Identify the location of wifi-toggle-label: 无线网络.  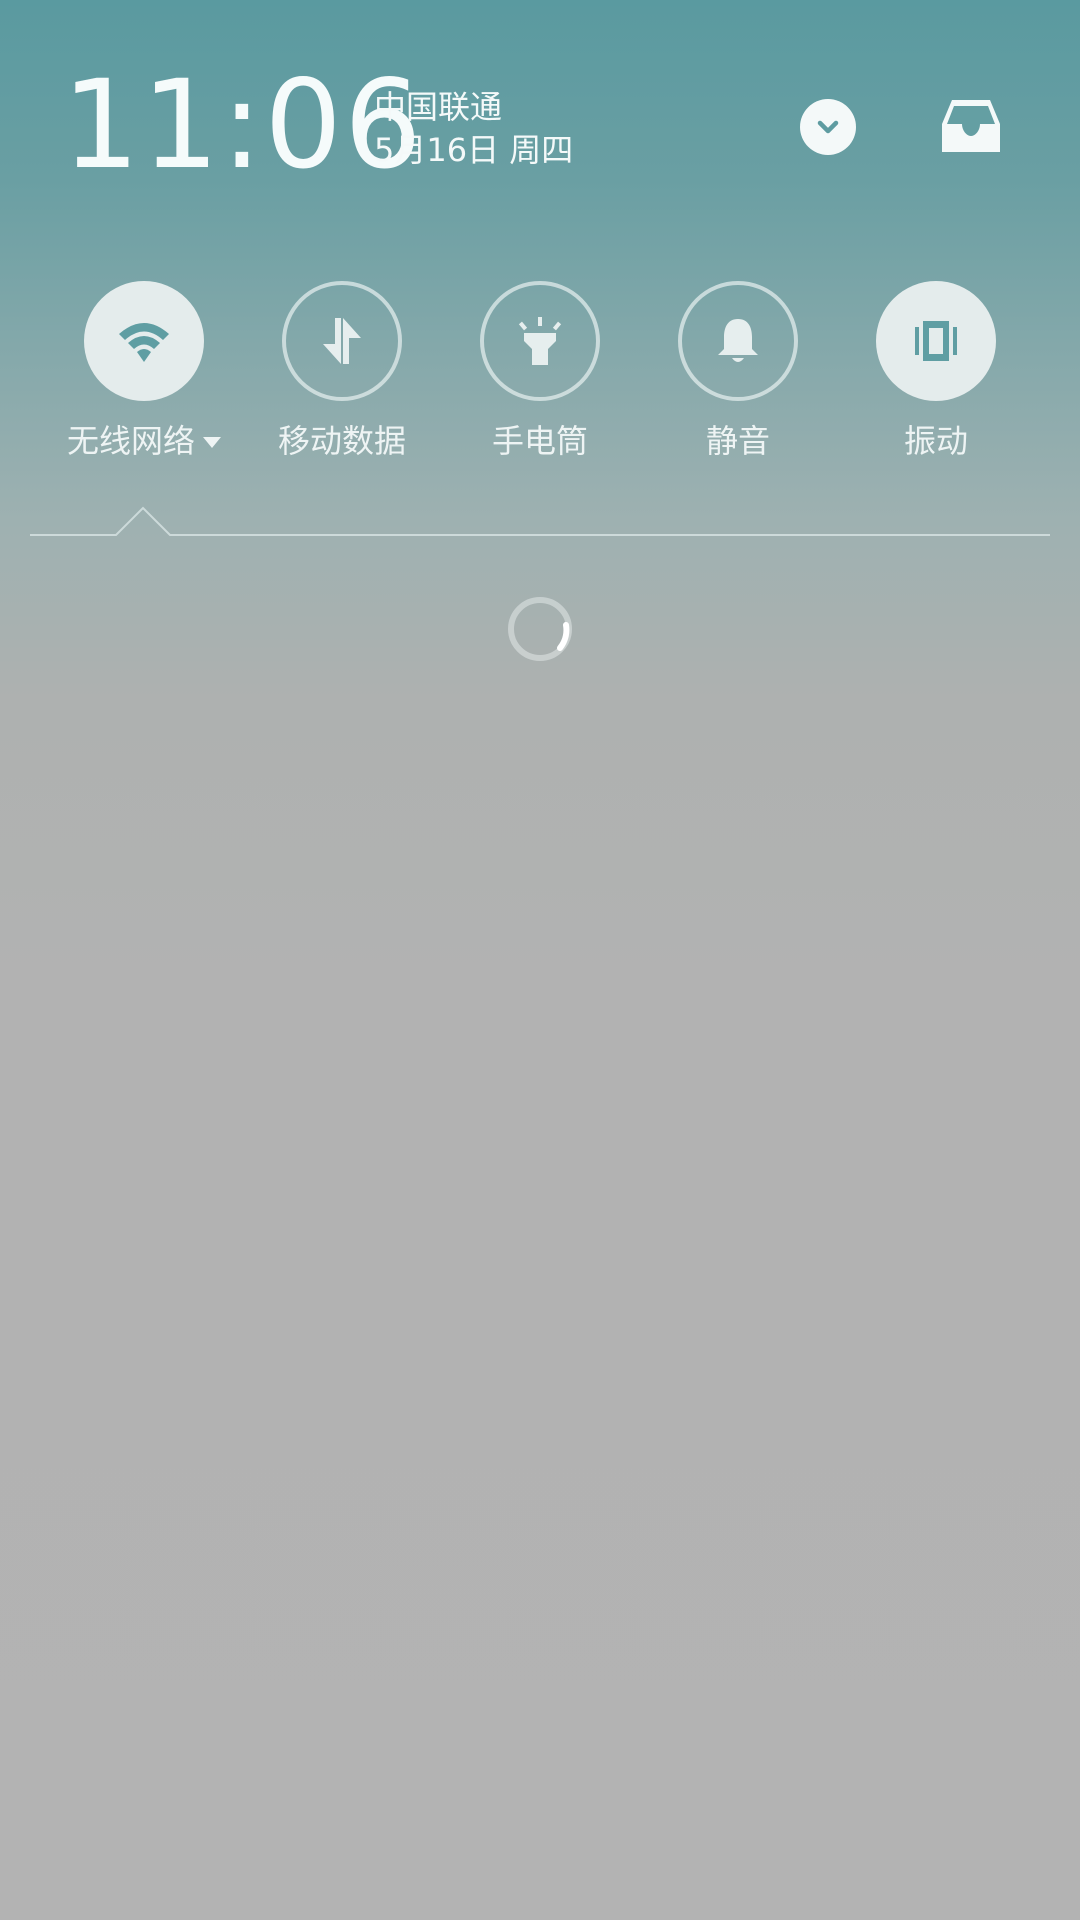
(130, 441).